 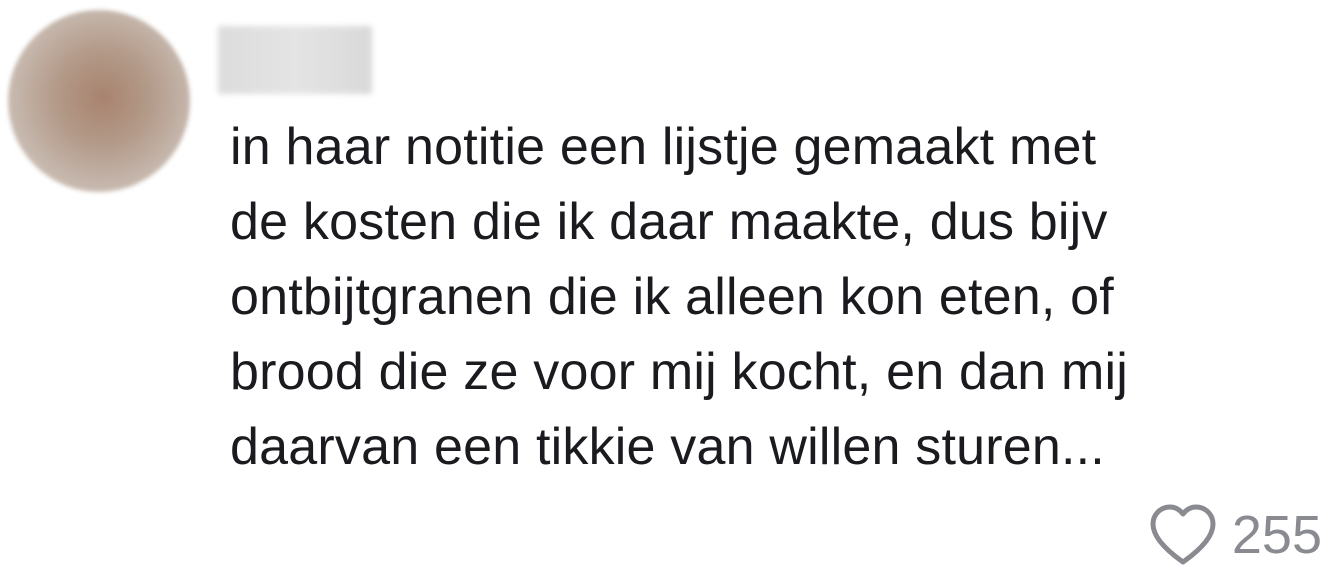 I want to click on username-redacted, so click(x=295, y=60).